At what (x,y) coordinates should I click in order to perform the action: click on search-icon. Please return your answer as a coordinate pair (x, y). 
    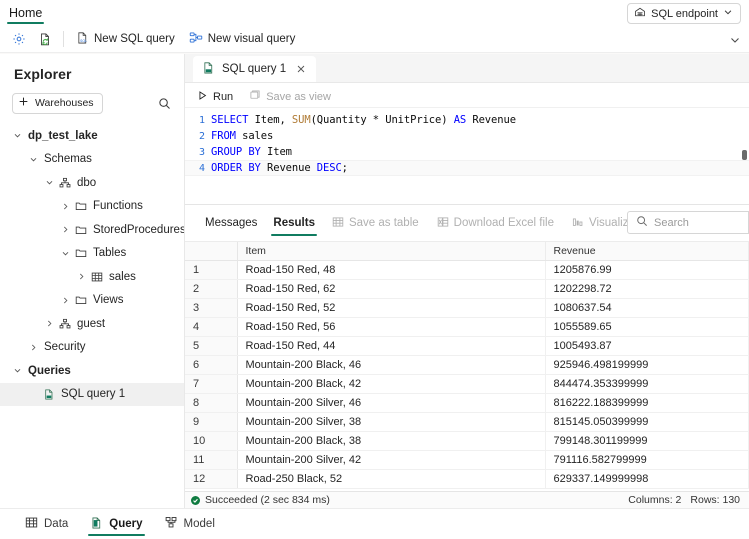
    Looking at the image, I should click on (164, 103).